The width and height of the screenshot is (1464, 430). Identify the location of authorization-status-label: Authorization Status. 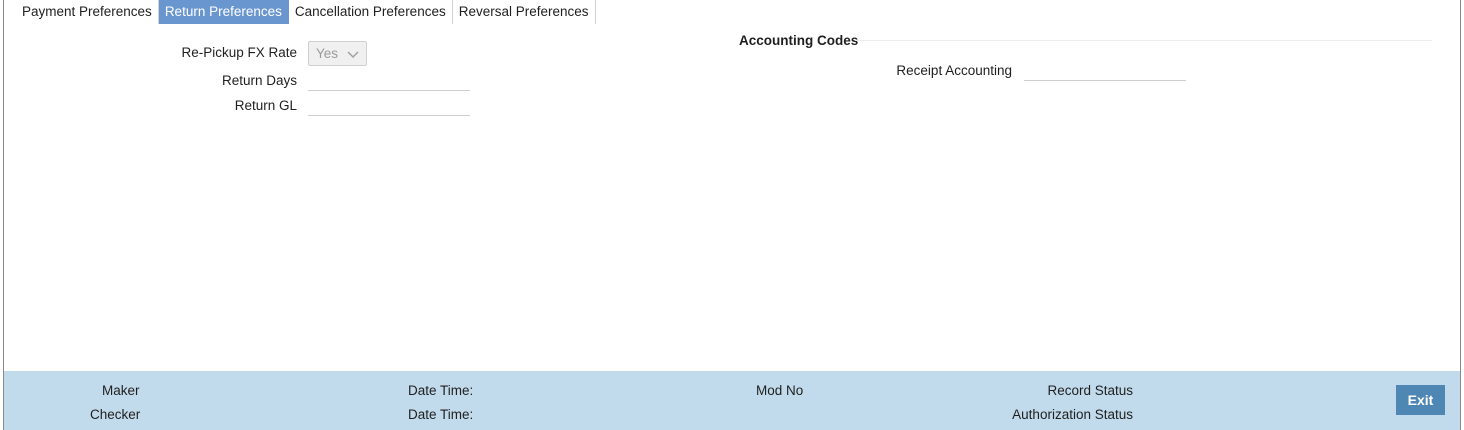
(1072, 414).